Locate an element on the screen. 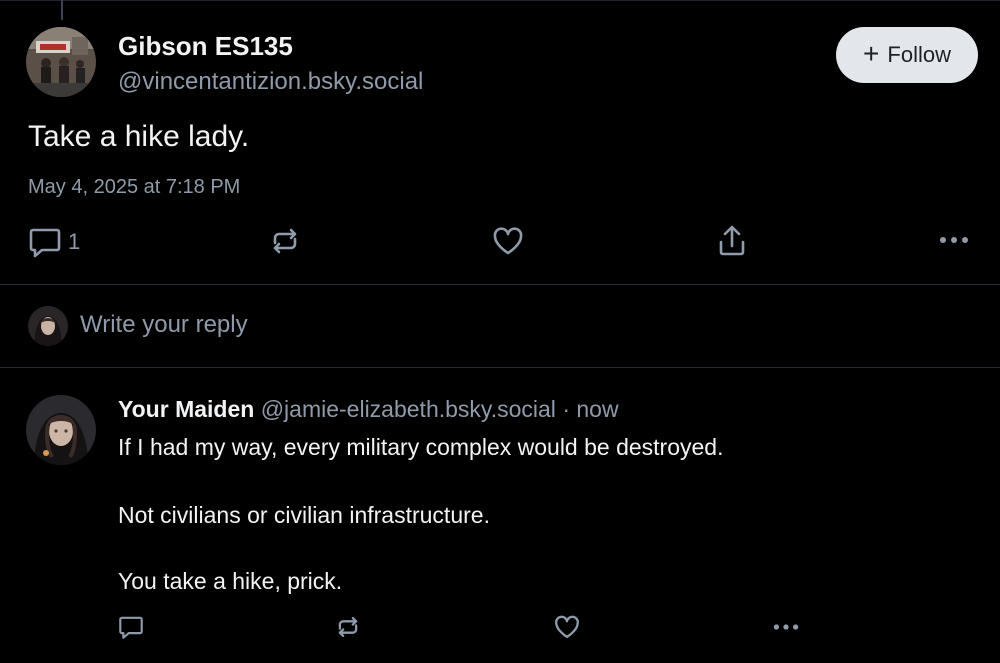 This screenshot has height=663, width=1000. share-upload-icon is located at coordinates (732, 241).